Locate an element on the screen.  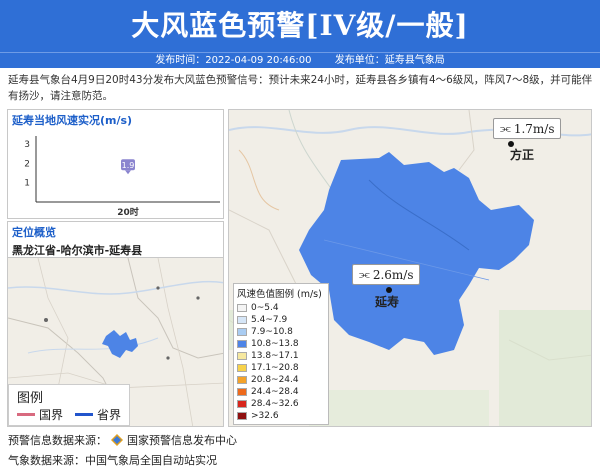
legend-title: 图例 is located at coordinates (30, 398).